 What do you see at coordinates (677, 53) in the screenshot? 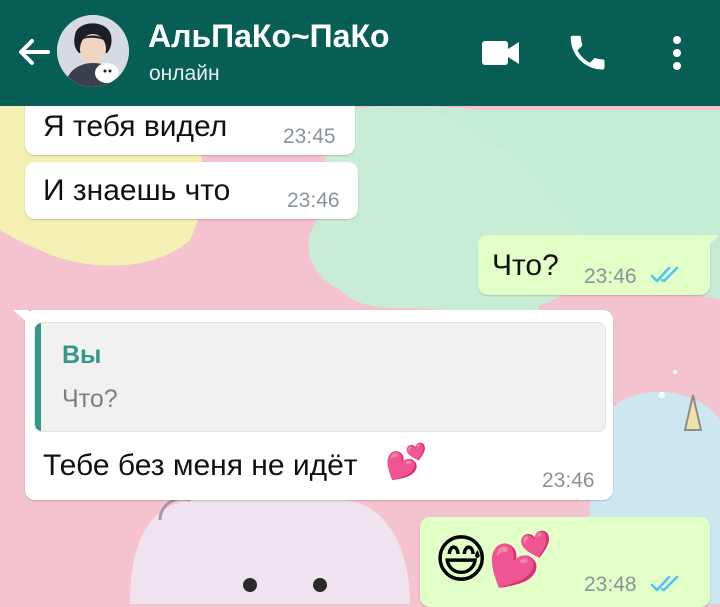
I see `more-vert-icon` at bounding box center [677, 53].